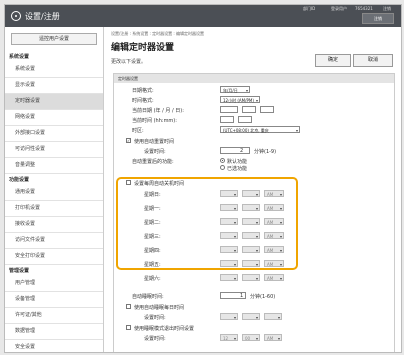 This screenshot has height=355, width=404. What do you see at coordinates (378, 18) in the screenshot?
I see `logout-button: 注销` at bounding box center [378, 18].